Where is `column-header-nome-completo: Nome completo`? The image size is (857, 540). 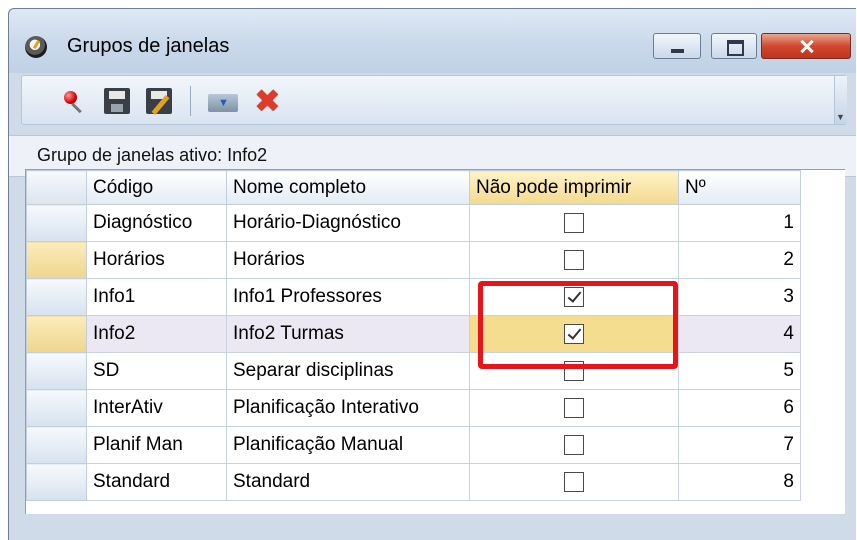
column-header-nome-completo: Nome completo is located at coordinates (348, 187).